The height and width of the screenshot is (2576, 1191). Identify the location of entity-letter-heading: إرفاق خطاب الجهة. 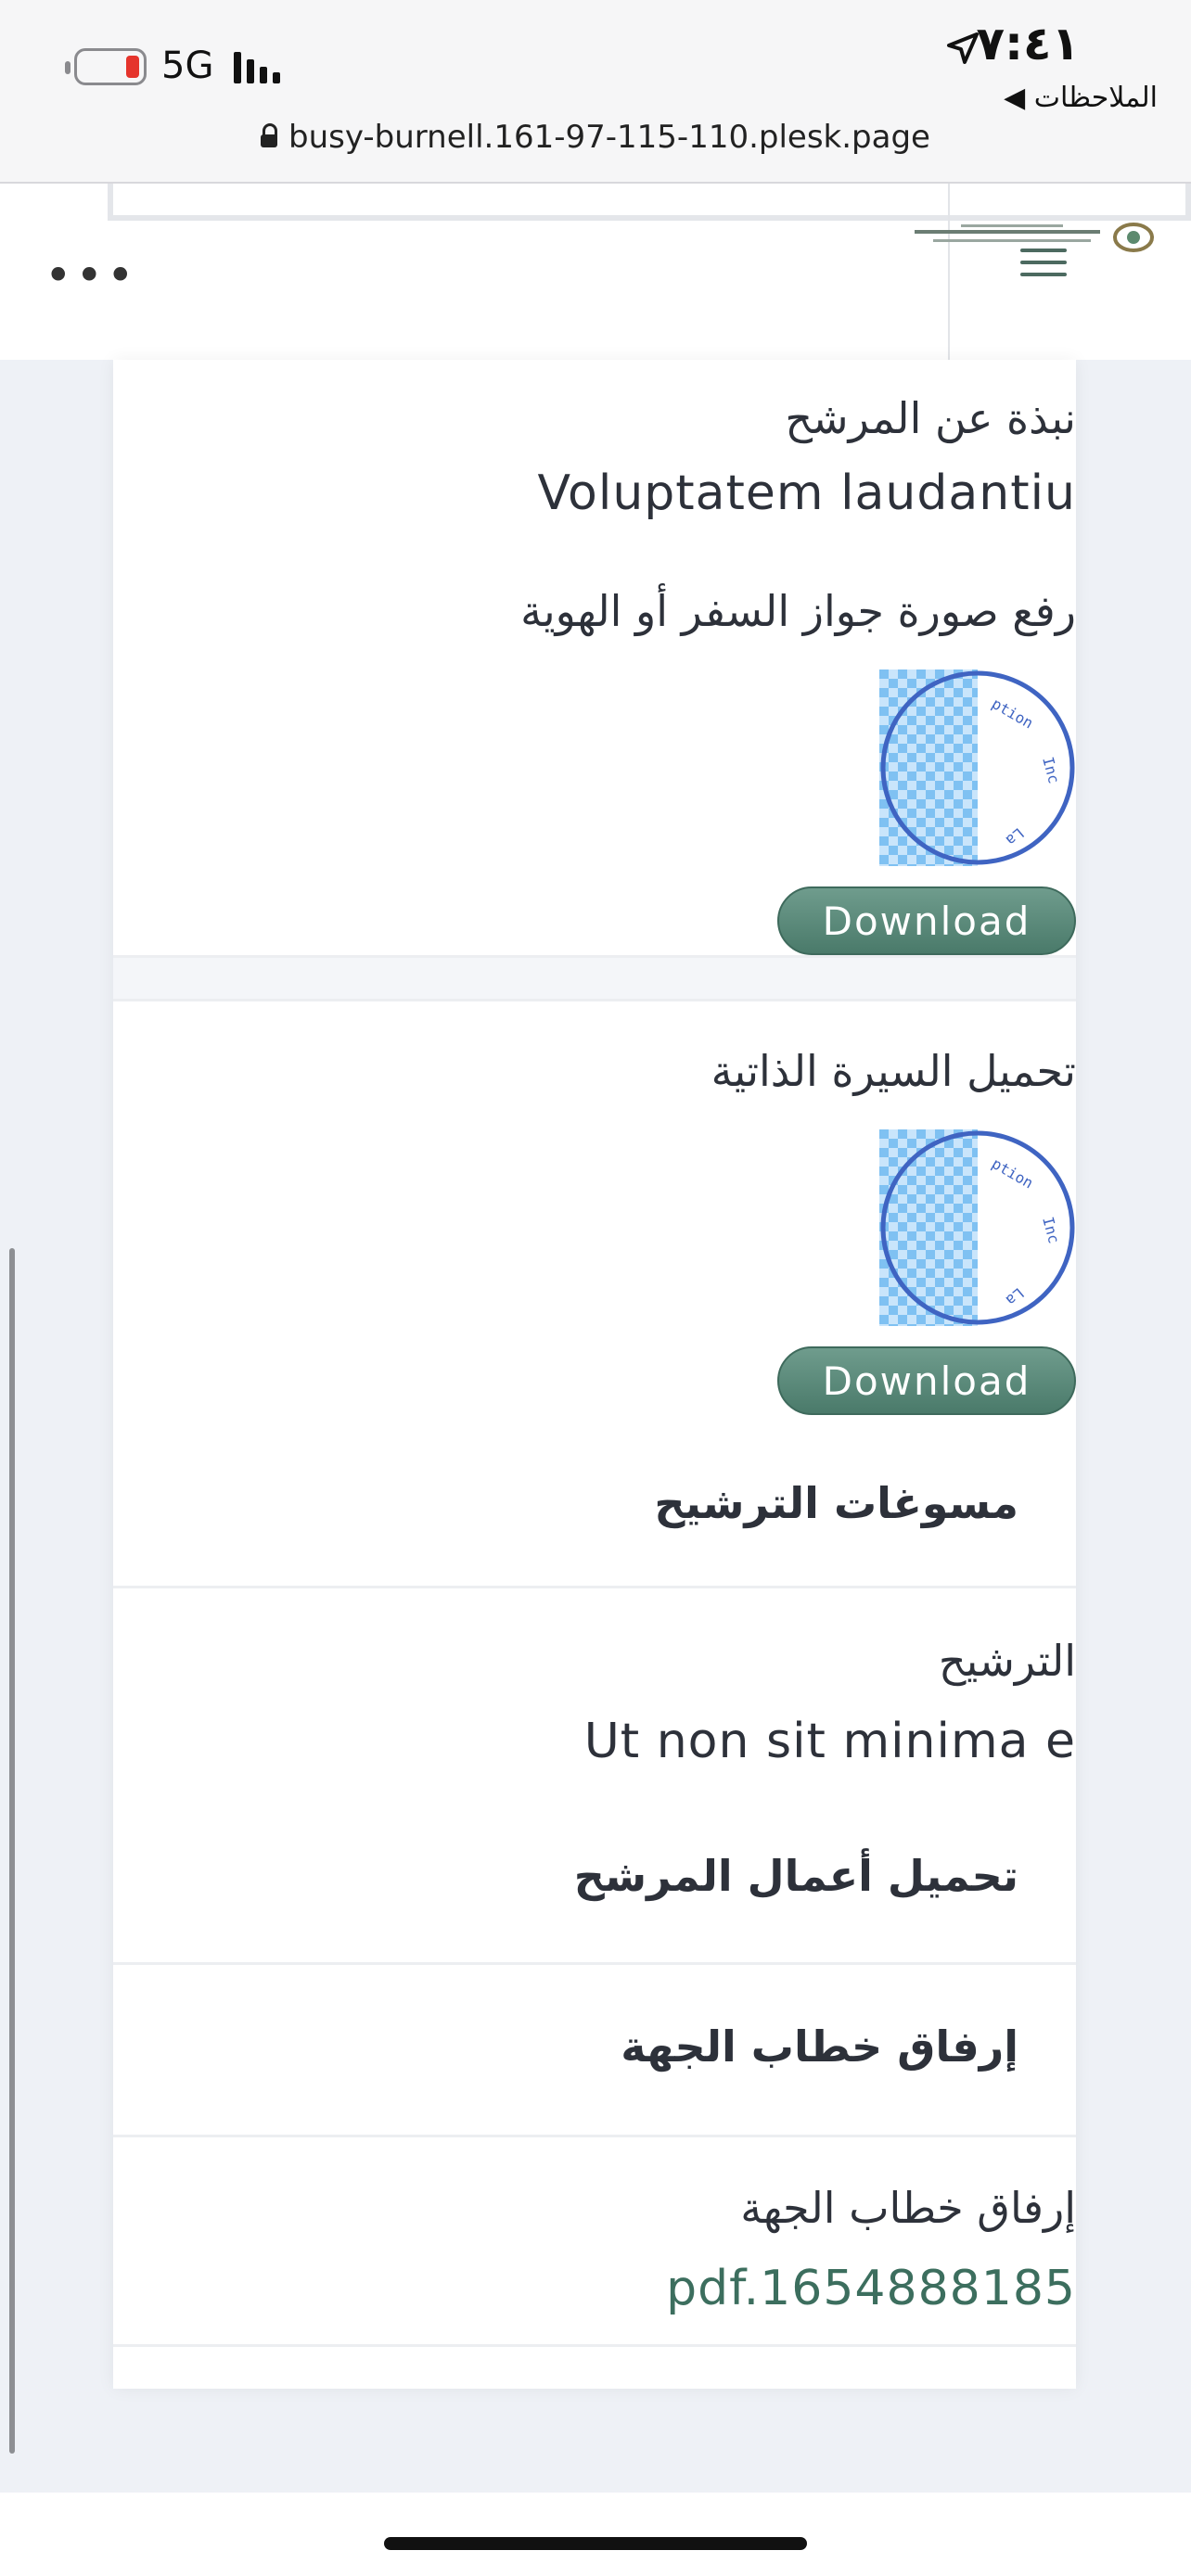
(819, 2047).